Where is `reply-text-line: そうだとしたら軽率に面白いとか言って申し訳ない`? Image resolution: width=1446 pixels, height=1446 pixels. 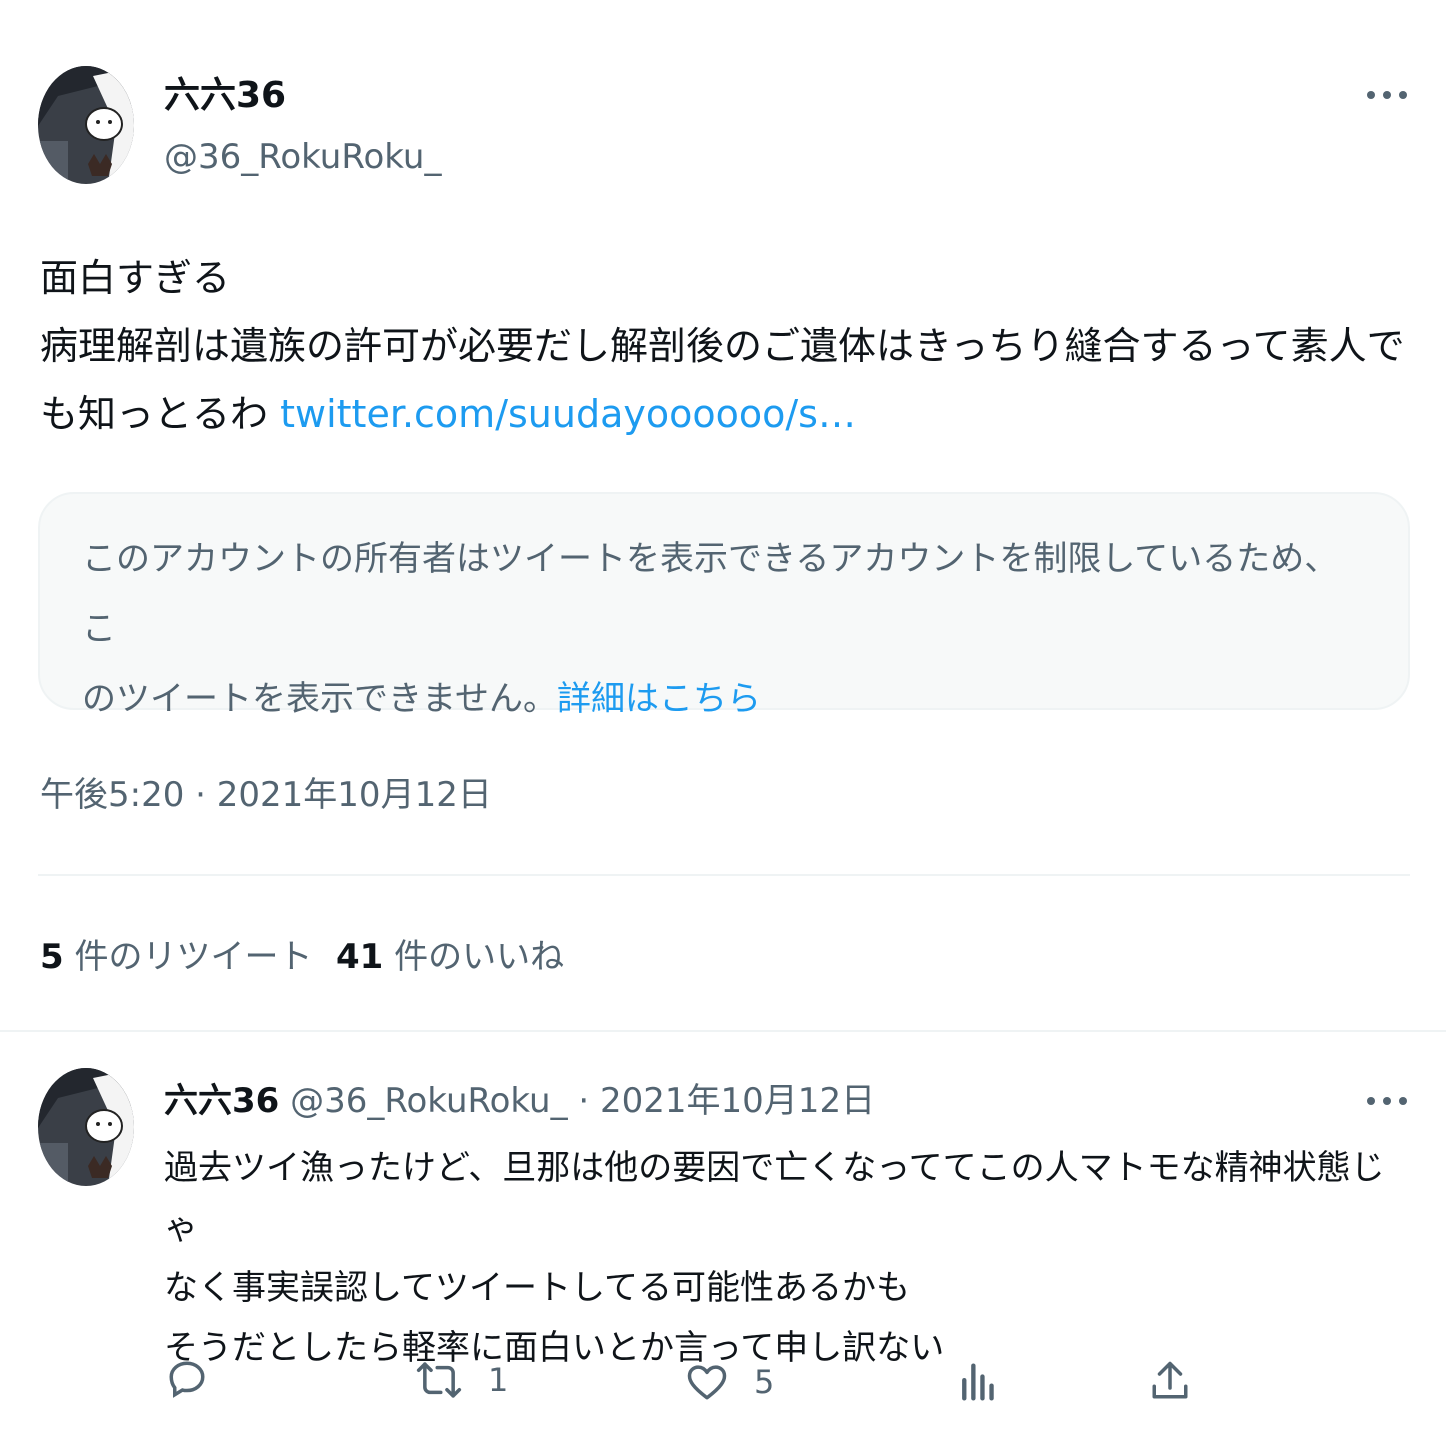
reply-text-line: そうだとしたら軽率に面白いとか言って申し訳ない is located at coordinates (554, 1348).